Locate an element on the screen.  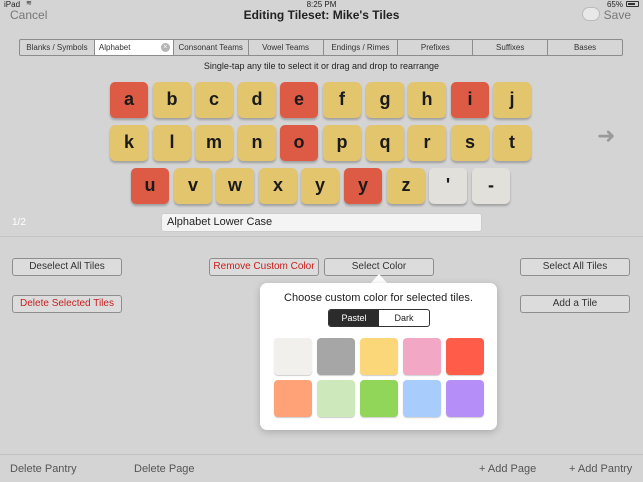
letter-tile: j is located at coordinates (512, 100).